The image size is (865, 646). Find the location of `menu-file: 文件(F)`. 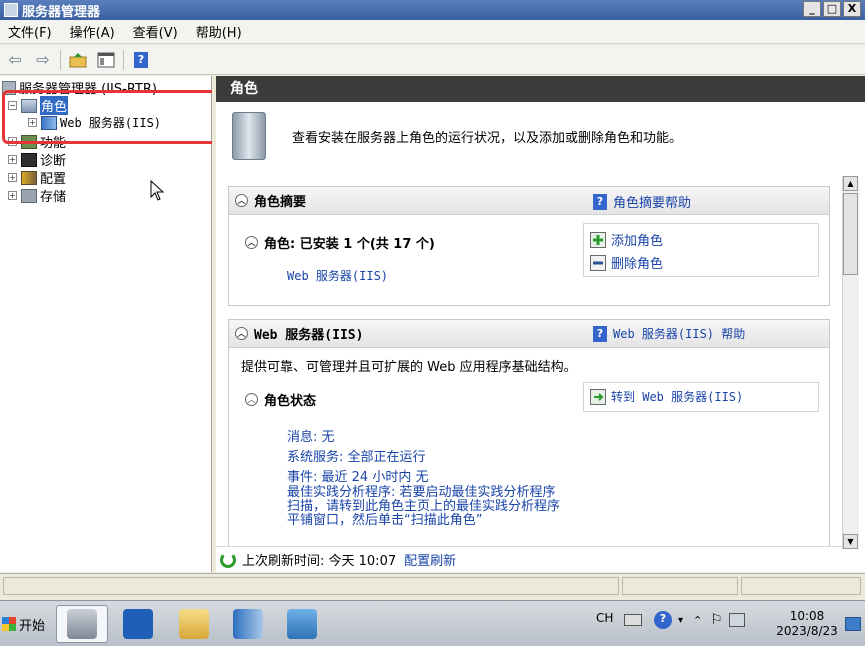

menu-file: 文件(F) is located at coordinates (30, 31).